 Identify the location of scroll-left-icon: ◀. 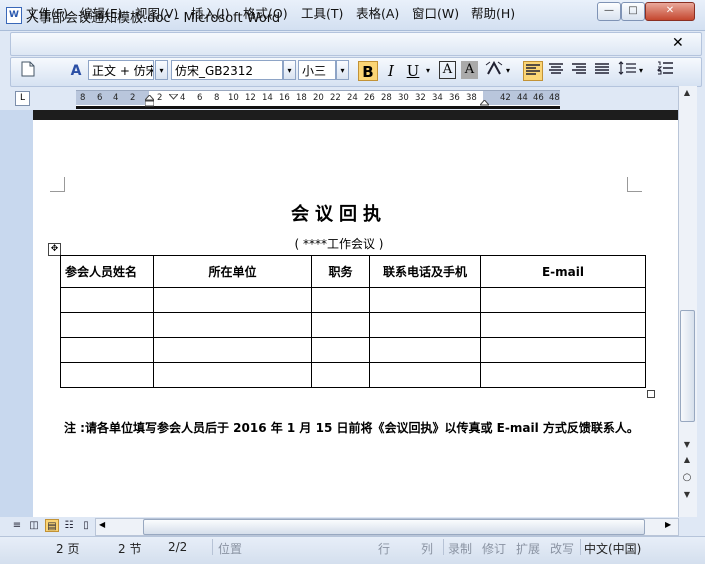
(102, 524).